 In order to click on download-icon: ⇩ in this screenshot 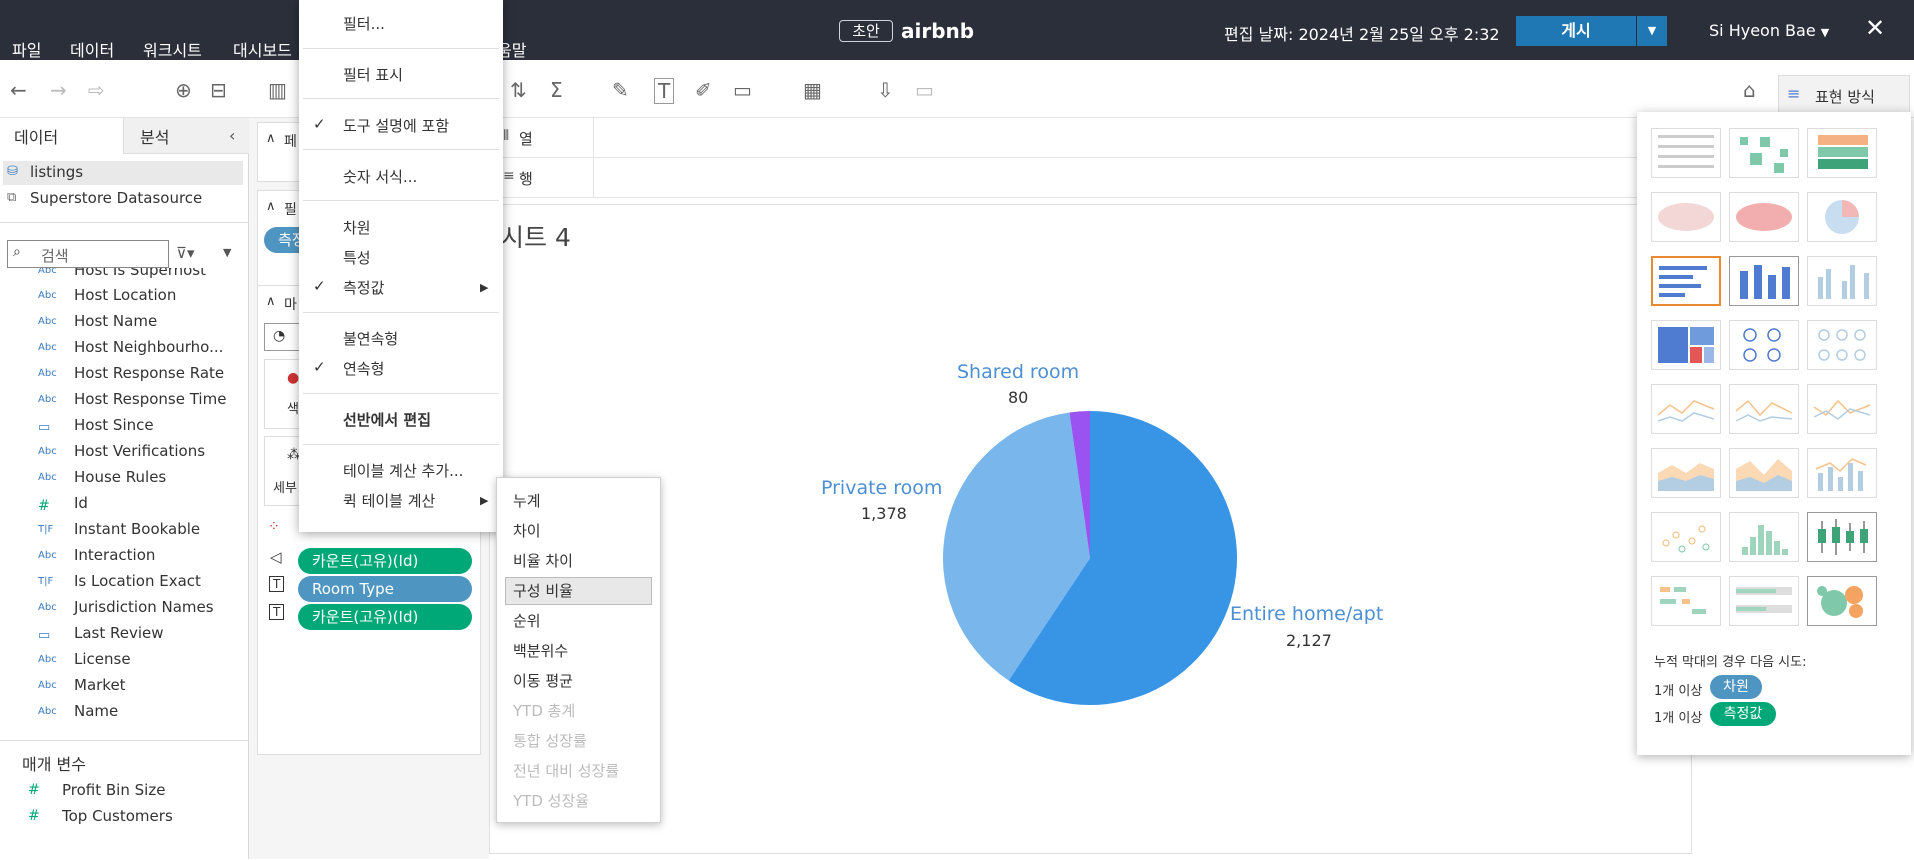, I will do `click(885, 90)`.